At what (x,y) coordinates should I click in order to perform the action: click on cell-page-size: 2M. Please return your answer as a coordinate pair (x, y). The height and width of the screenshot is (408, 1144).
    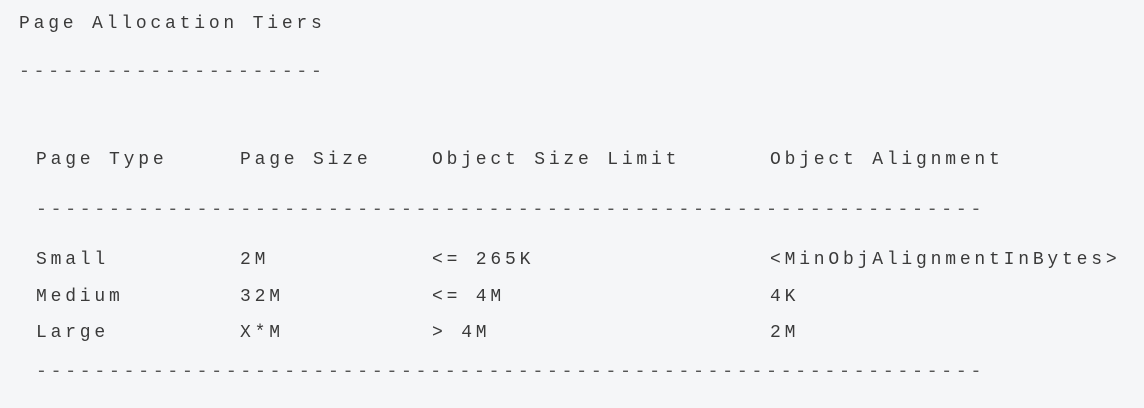
    Looking at the image, I should click on (255, 260).